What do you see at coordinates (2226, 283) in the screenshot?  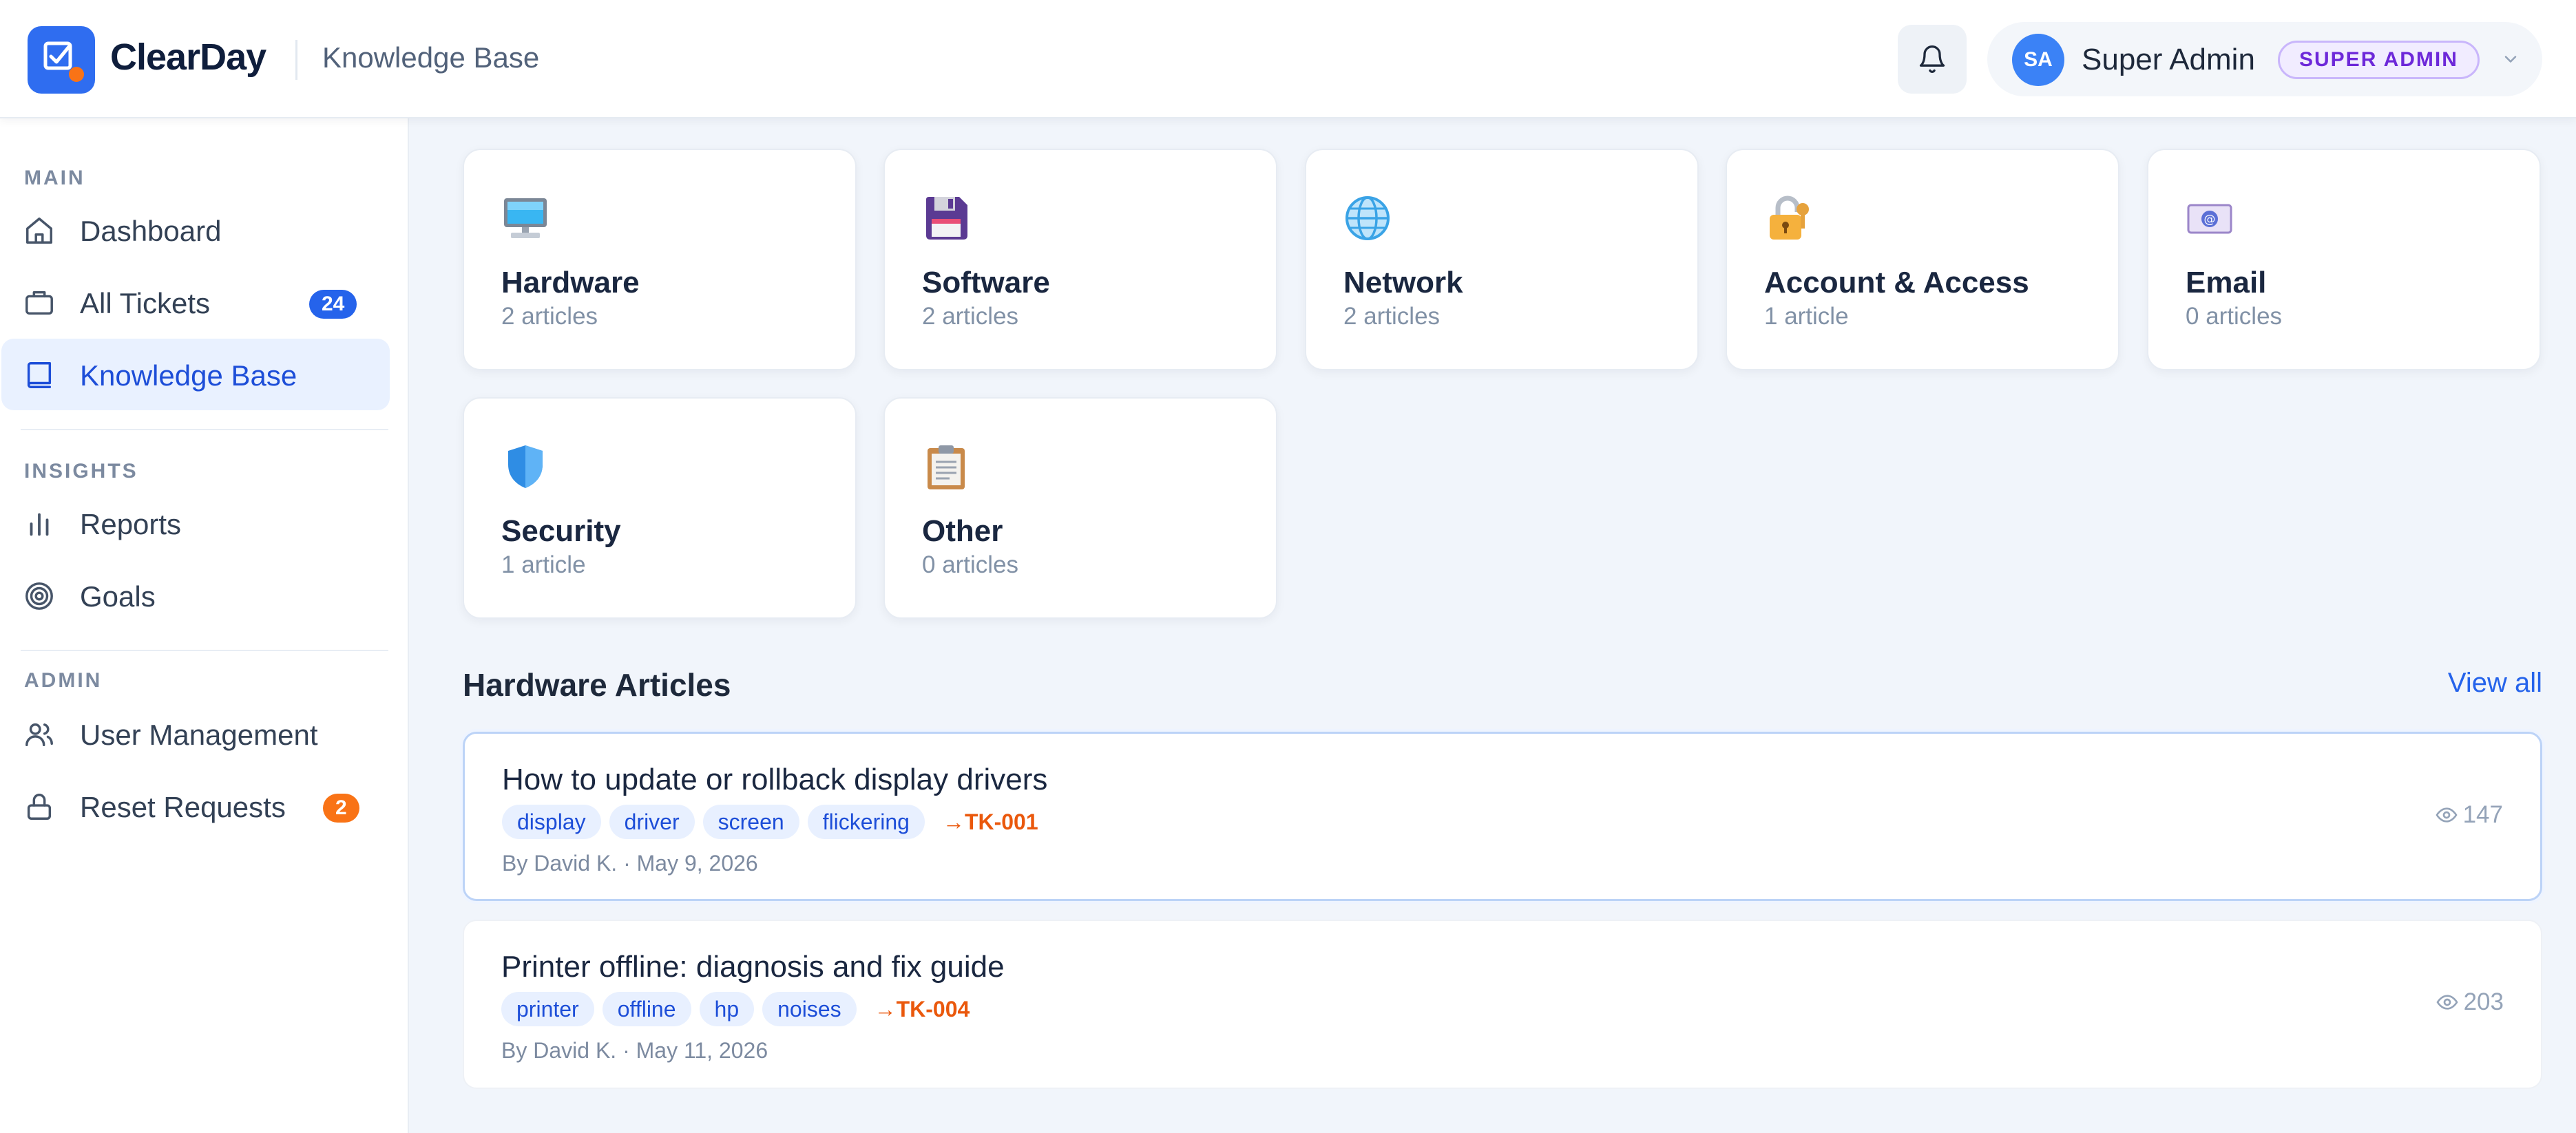 I see `category-title: Email` at bounding box center [2226, 283].